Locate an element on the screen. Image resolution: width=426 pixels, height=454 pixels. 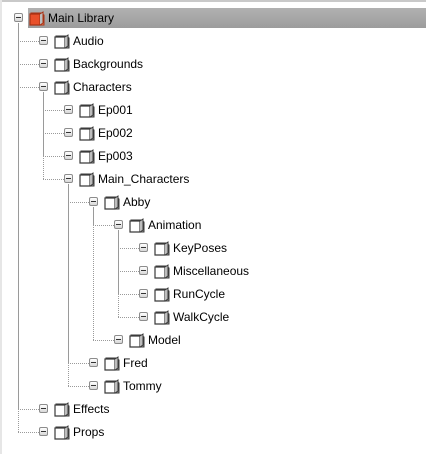
tree-node-label: WalkCycle is located at coordinates (201, 317).